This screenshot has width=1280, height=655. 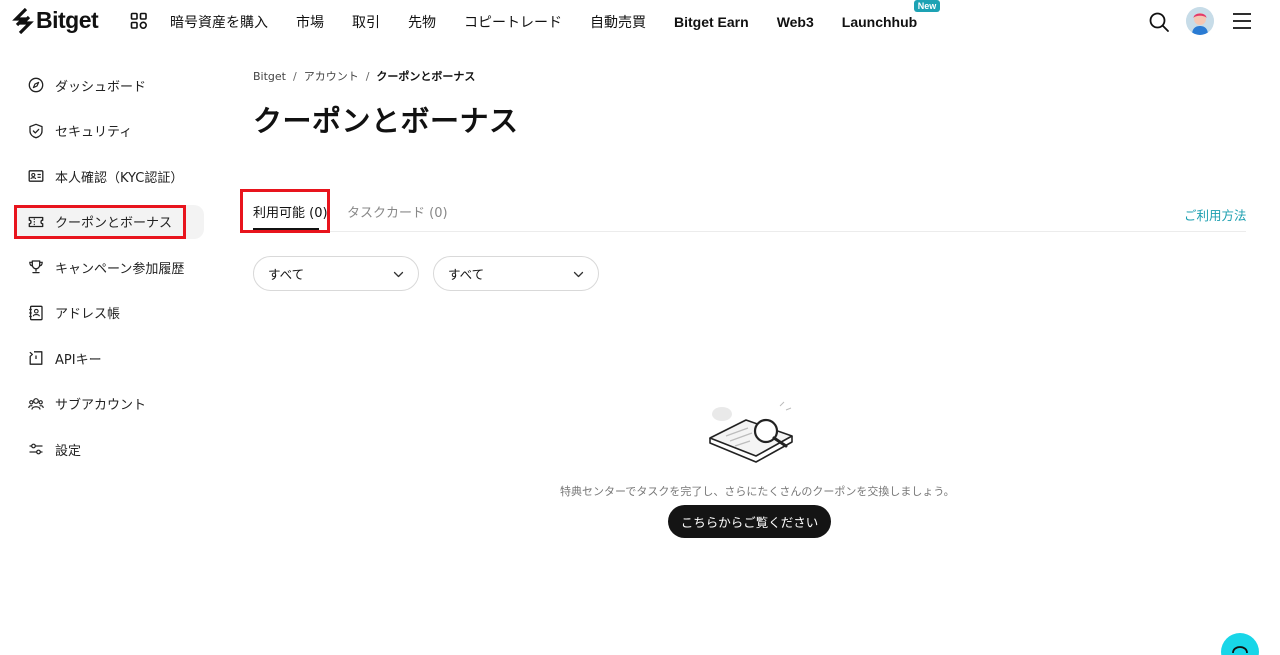 I want to click on sidebar-item-label: アドレス帳, so click(x=88, y=314).